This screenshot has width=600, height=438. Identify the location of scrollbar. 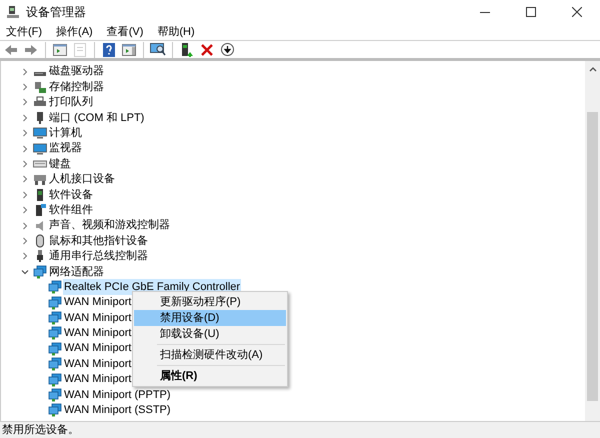
(592, 241).